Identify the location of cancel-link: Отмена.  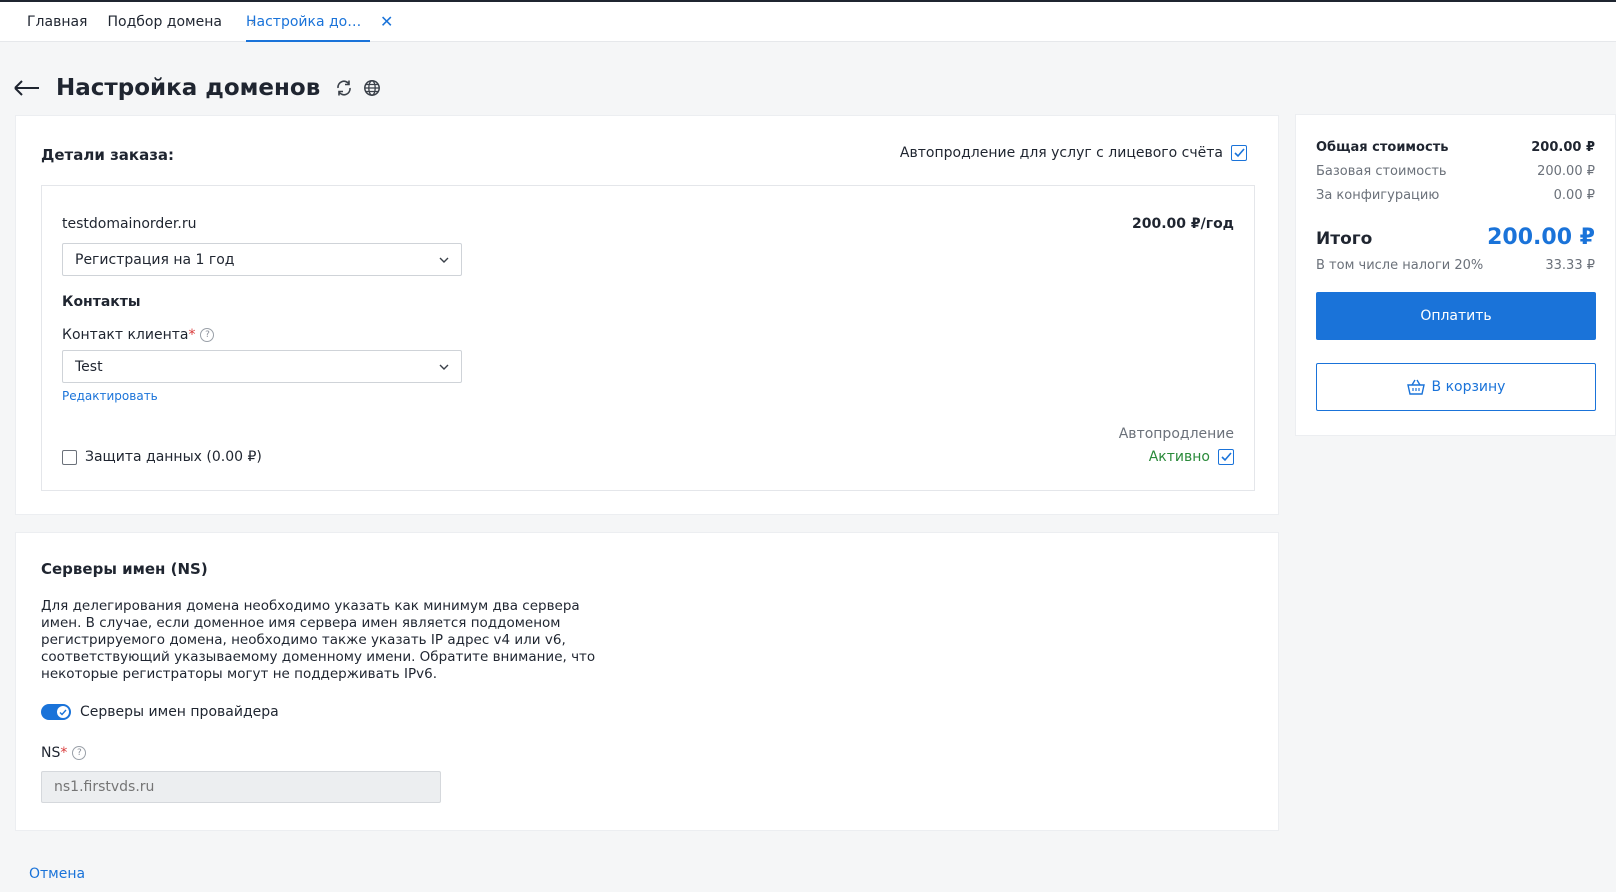
(57, 874).